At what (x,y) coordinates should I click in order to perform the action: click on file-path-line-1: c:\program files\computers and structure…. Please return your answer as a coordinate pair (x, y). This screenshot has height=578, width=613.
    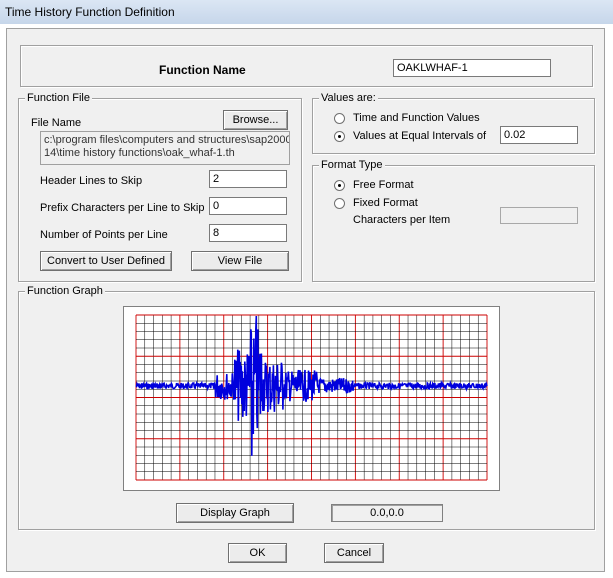
    Looking at the image, I should click on (167, 140).